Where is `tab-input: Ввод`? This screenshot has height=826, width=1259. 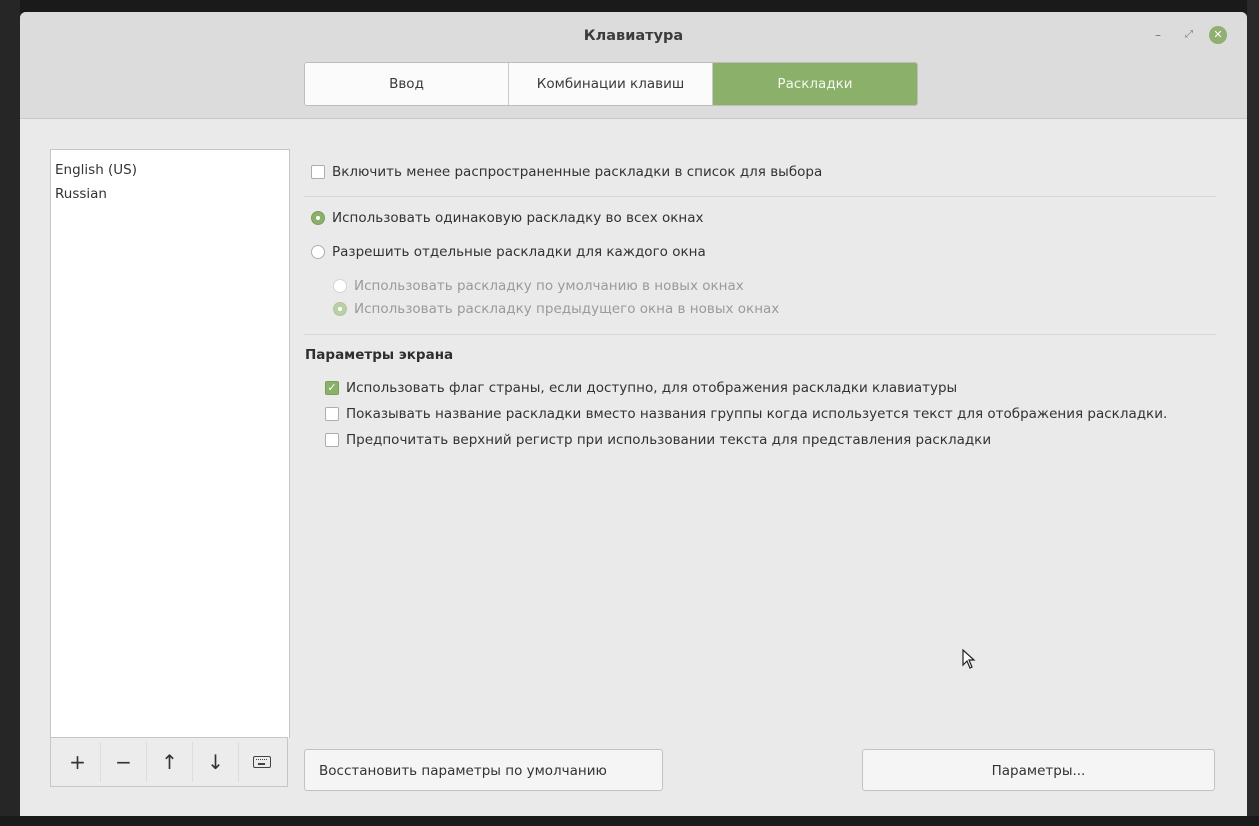 tab-input: Ввод is located at coordinates (407, 84).